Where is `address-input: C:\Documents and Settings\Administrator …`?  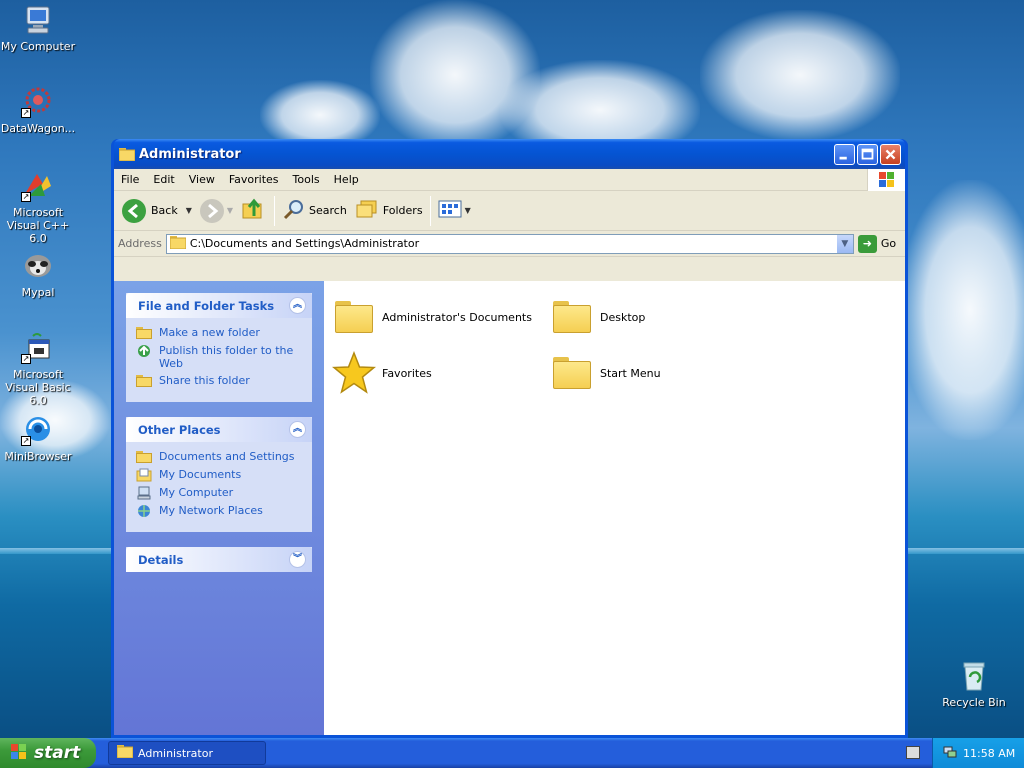
address-input: C:\Documents and Settings\Administrator … is located at coordinates (509, 243).